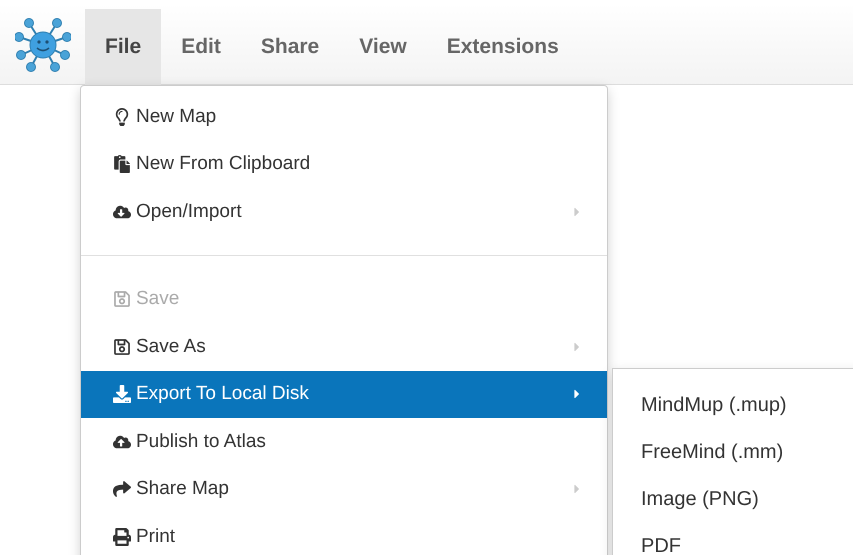 Image resolution: width=853 pixels, height=555 pixels. I want to click on menu-bar-item: View, so click(383, 47).